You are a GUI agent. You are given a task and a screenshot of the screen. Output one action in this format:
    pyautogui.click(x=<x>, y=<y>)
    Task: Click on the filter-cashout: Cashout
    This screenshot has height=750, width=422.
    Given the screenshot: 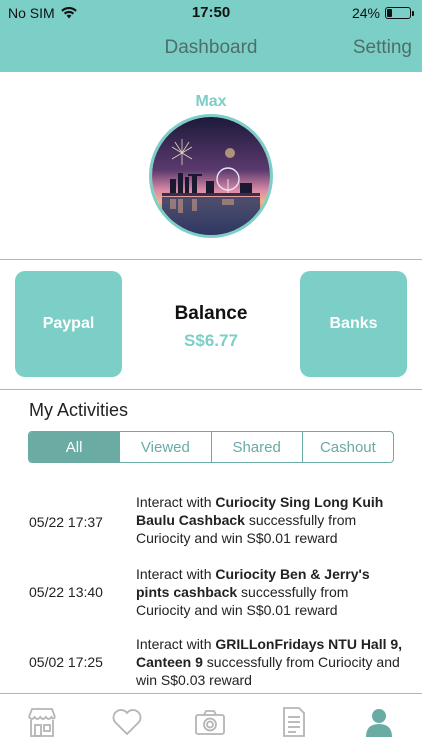 What is the action you would take?
    pyautogui.click(x=348, y=447)
    